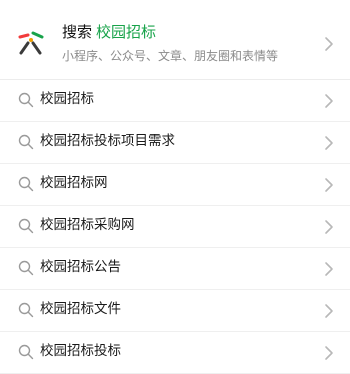 This screenshot has height=374, width=350. I want to click on suggestion-label: 校园招标公告, so click(80, 267).